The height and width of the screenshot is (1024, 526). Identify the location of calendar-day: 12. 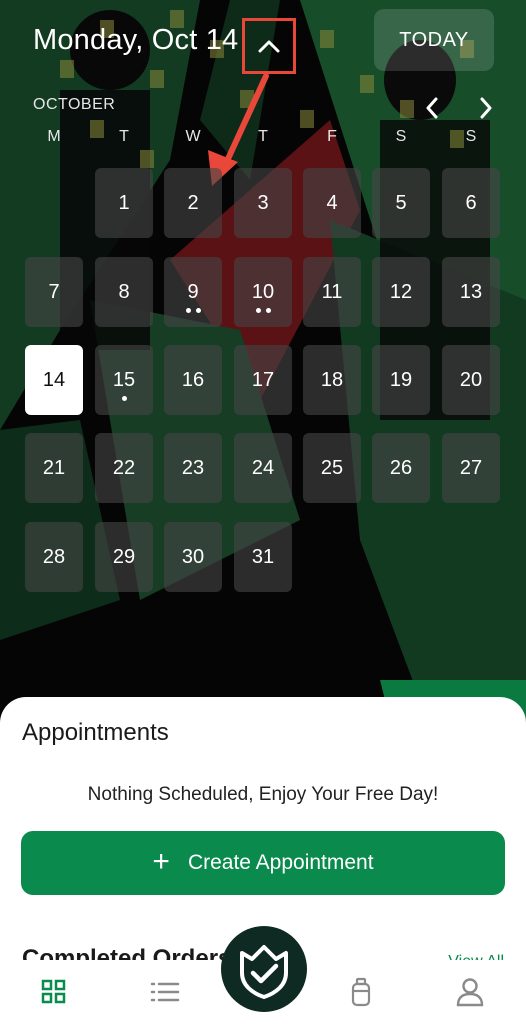
(401, 292).